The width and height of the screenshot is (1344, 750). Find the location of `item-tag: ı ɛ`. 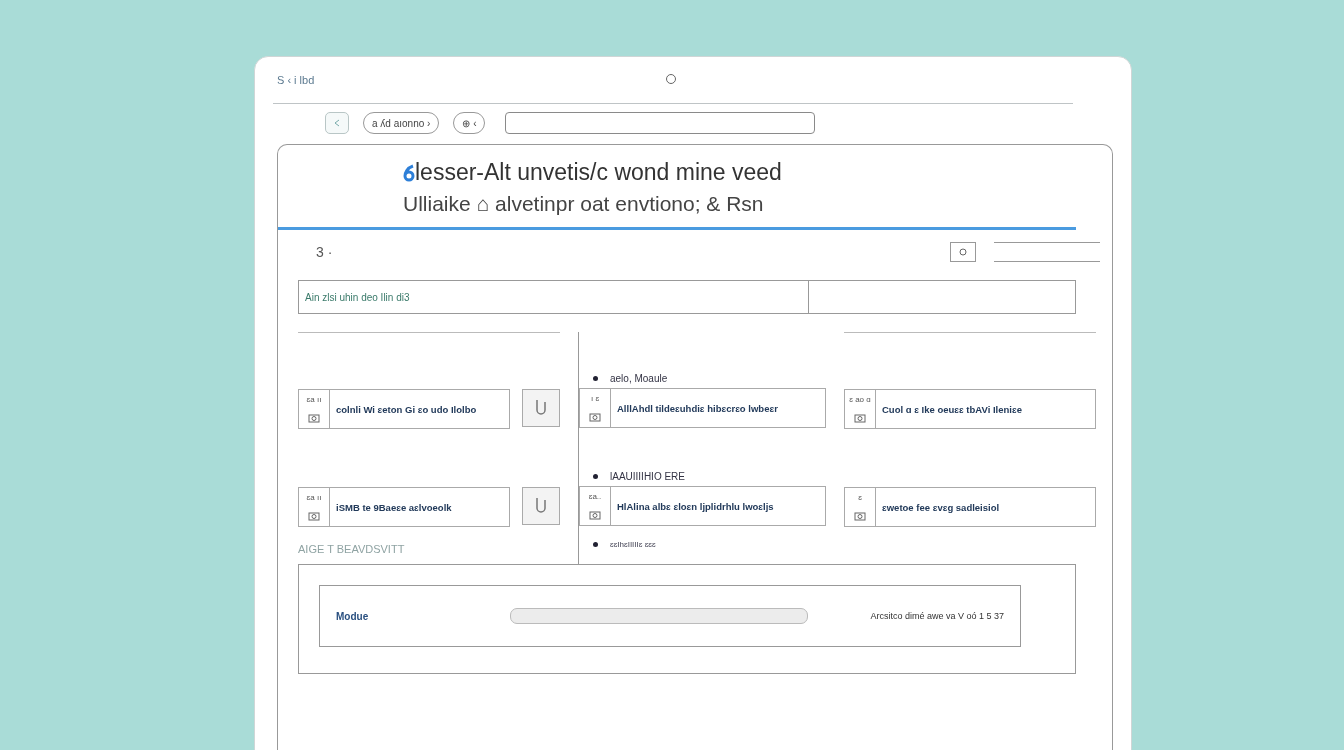

item-tag: ı ɛ is located at coordinates (595, 398).